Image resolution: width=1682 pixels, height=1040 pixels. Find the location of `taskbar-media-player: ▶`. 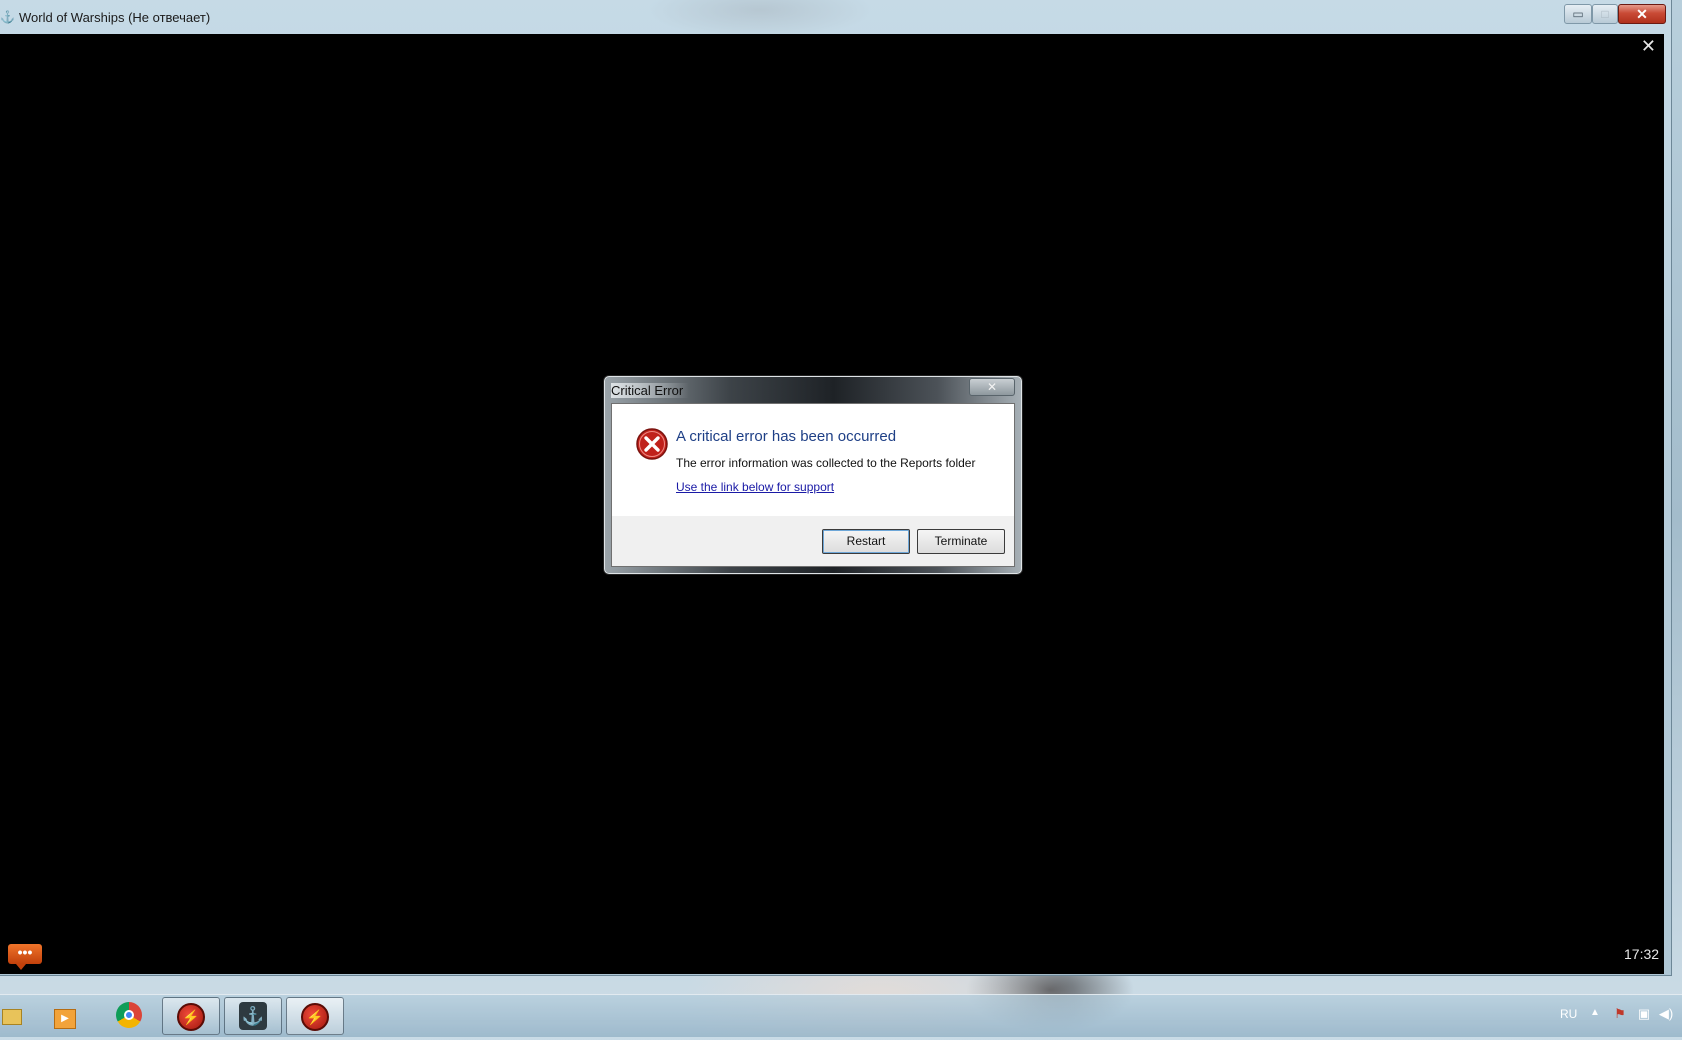

taskbar-media-player: ▶ is located at coordinates (65, 1016).